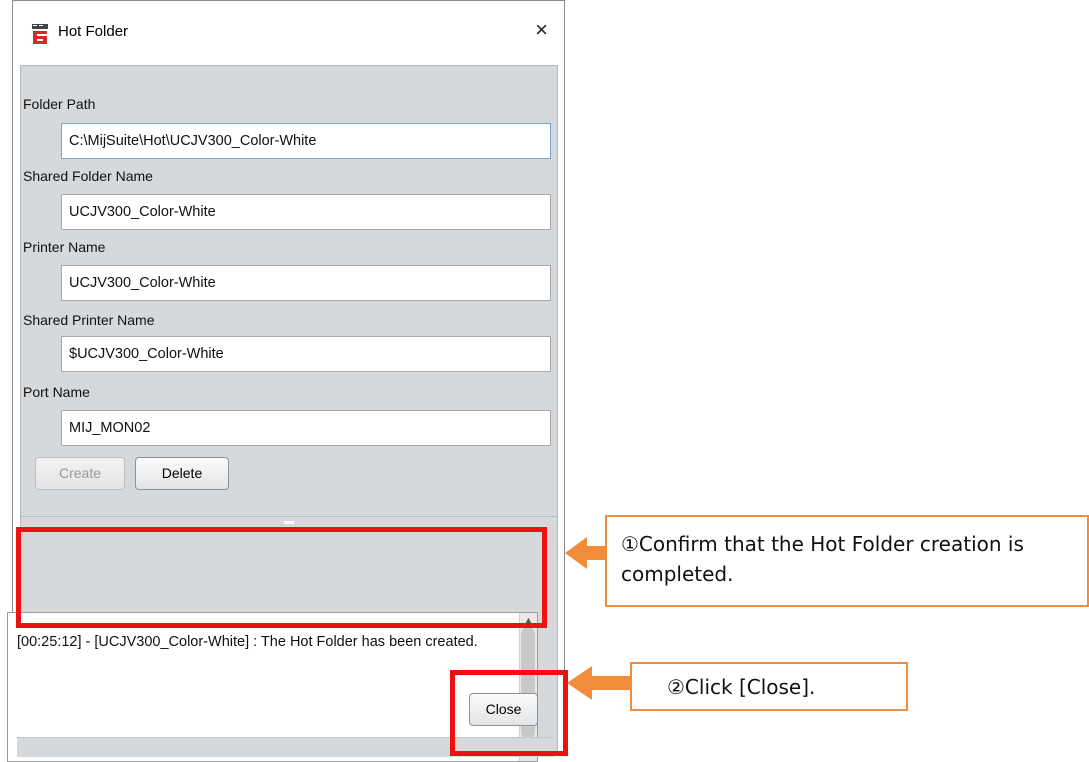  I want to click on shared-folder-name-label: Shared Folder Name, so click(88, 176).